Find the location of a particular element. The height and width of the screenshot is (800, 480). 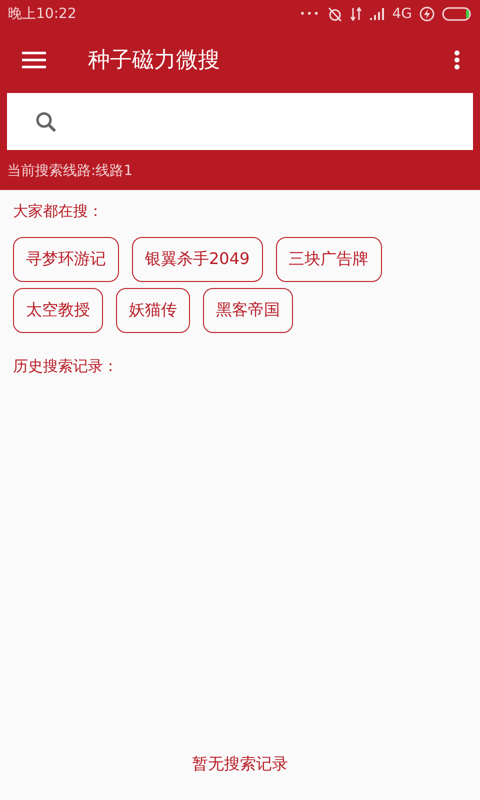

more-button is located at coordinates (457, 60).